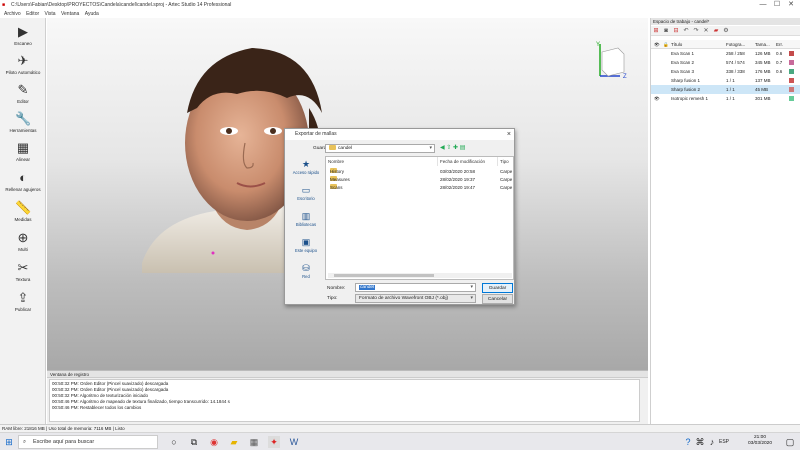 The image size is (800, 450). I want to click on tool-alinear: ▦ Alinear, so click(23, 152).